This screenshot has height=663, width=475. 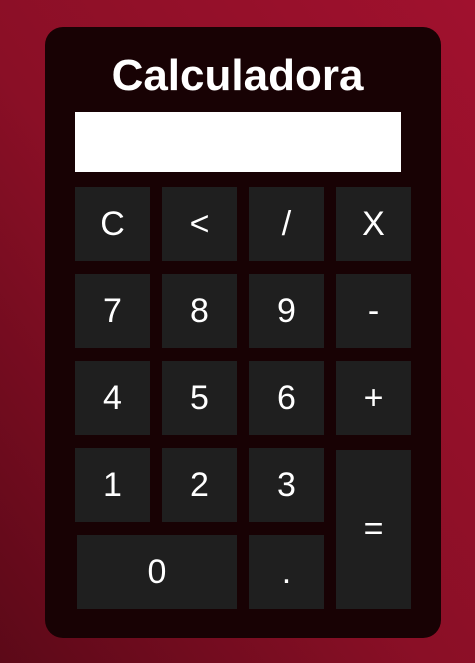 I want to click on digit-0-button: 0, so click(x=157, y=572).